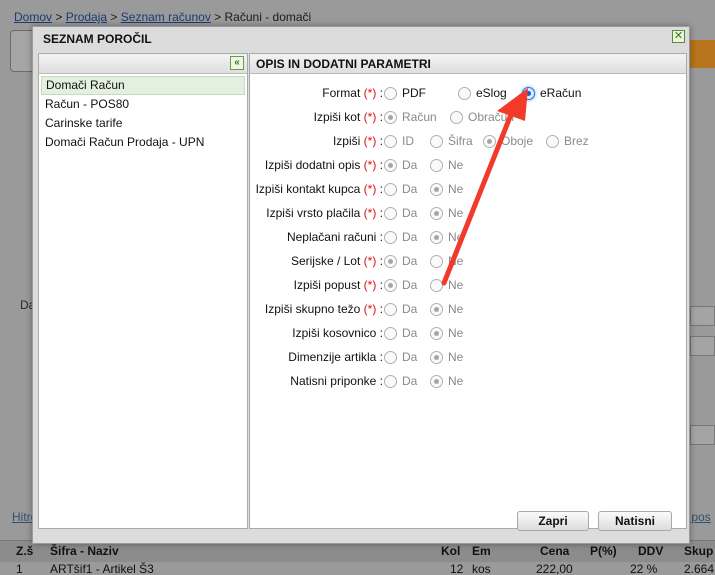  I want to click on radio-option: Šifra, so click(451, 141).